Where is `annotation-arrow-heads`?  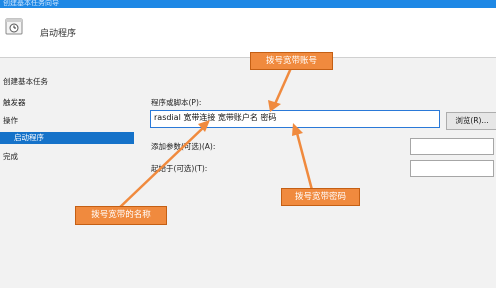
annotation-arrow-heads is located at coordinates (250, 118).